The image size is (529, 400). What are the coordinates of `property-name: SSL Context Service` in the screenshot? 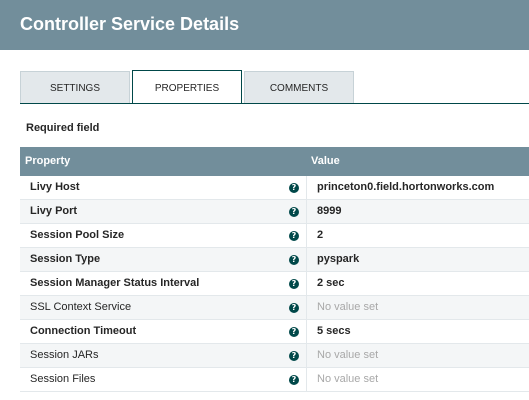 It's located at (81, 307).